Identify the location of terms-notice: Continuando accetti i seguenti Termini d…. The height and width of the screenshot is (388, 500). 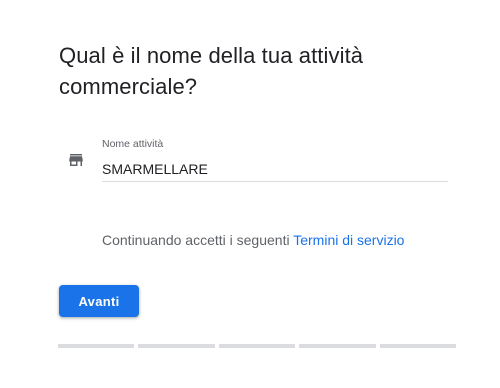
(253, 240).